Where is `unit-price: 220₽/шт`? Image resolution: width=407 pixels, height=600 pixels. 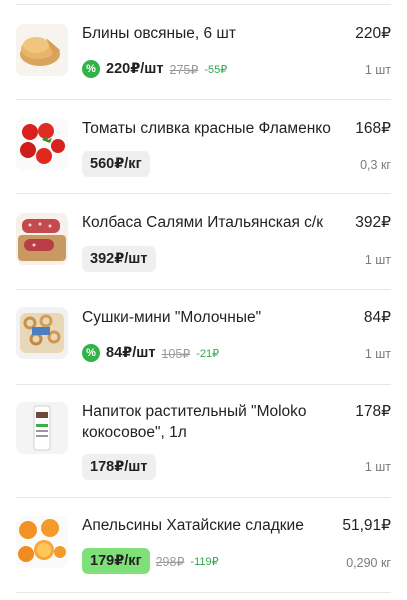
unit-price: 220₽/шт is located at coordinates (135, 69).